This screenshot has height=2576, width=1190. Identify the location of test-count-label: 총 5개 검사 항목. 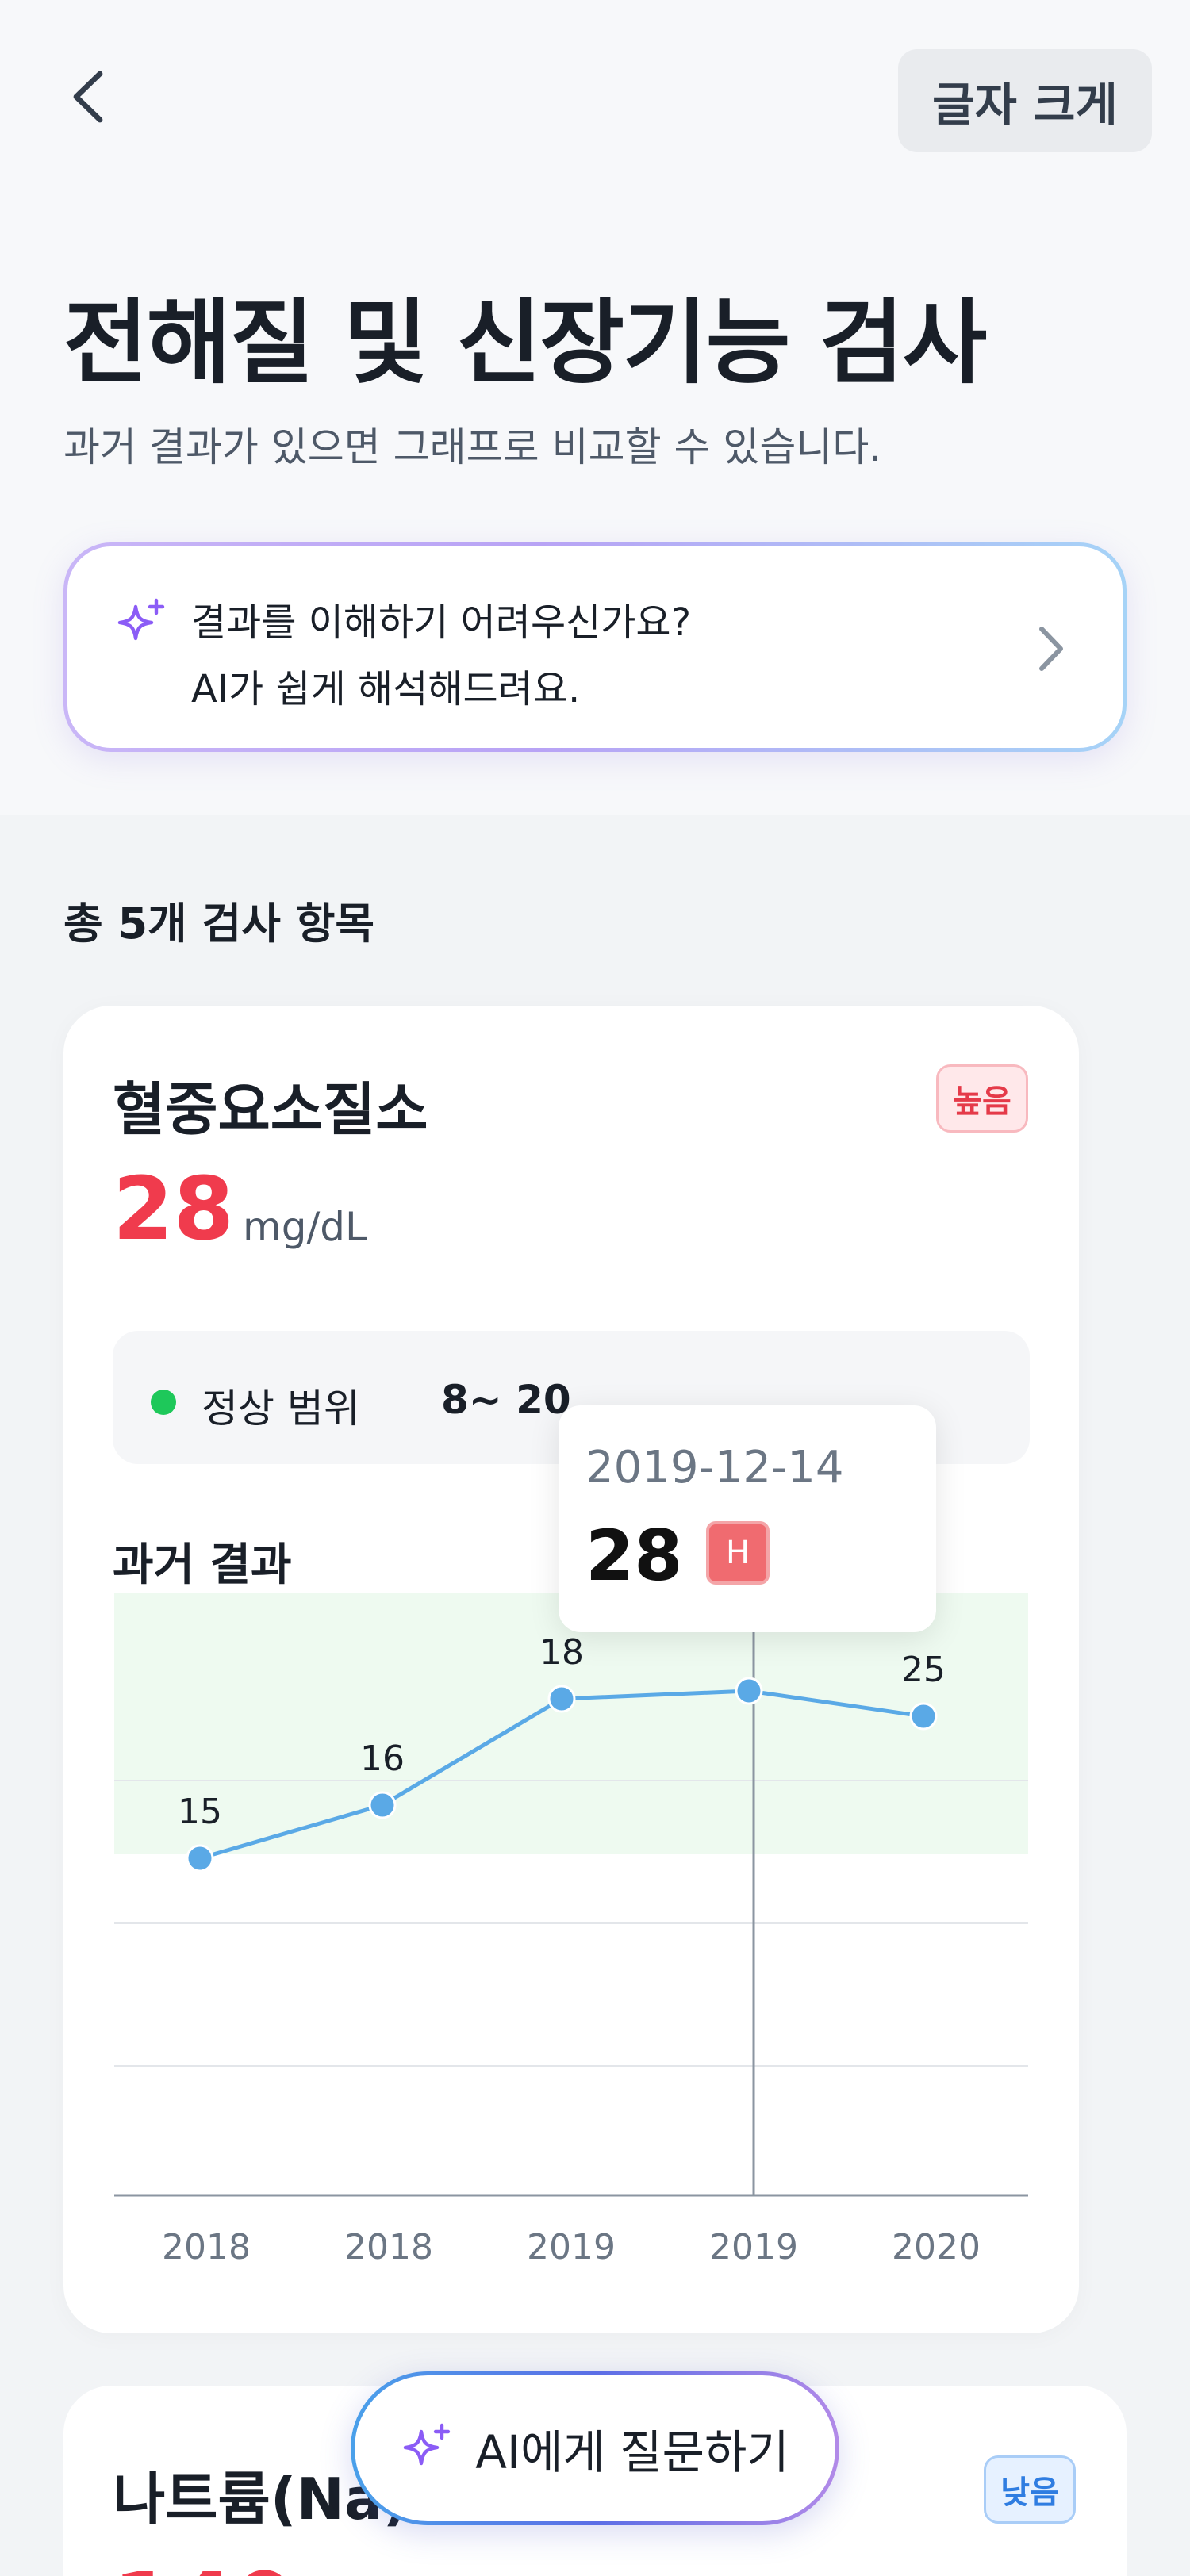
(219, 924).